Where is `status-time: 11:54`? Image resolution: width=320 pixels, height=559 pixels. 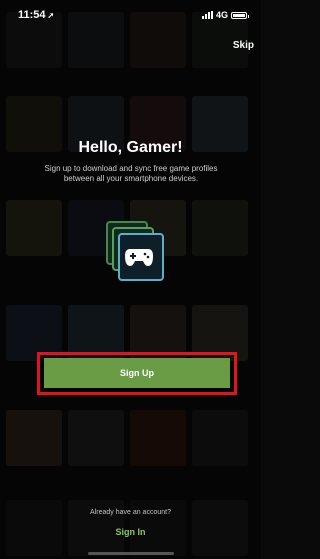 status-time: 11:54 is located at coordinates (32, 15).